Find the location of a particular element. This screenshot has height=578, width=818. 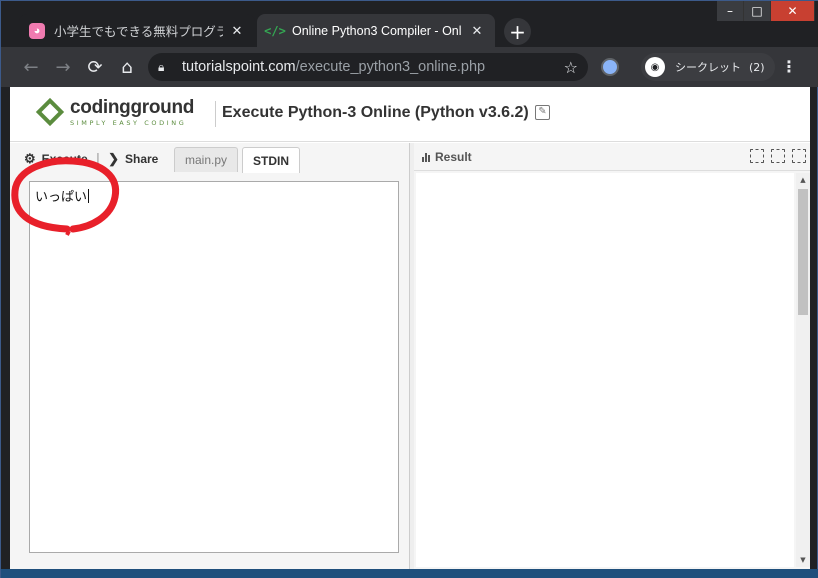

logo-name: codingground is located at coordinates (132, 107).